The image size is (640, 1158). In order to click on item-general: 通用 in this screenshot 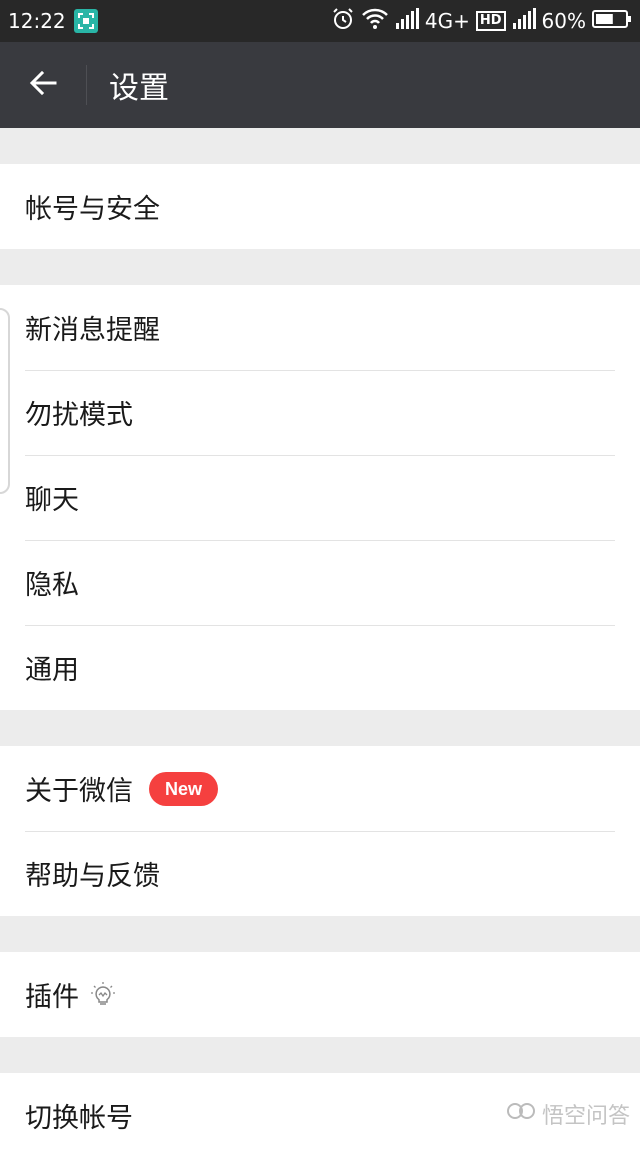, I will do `click(320, 667)`.